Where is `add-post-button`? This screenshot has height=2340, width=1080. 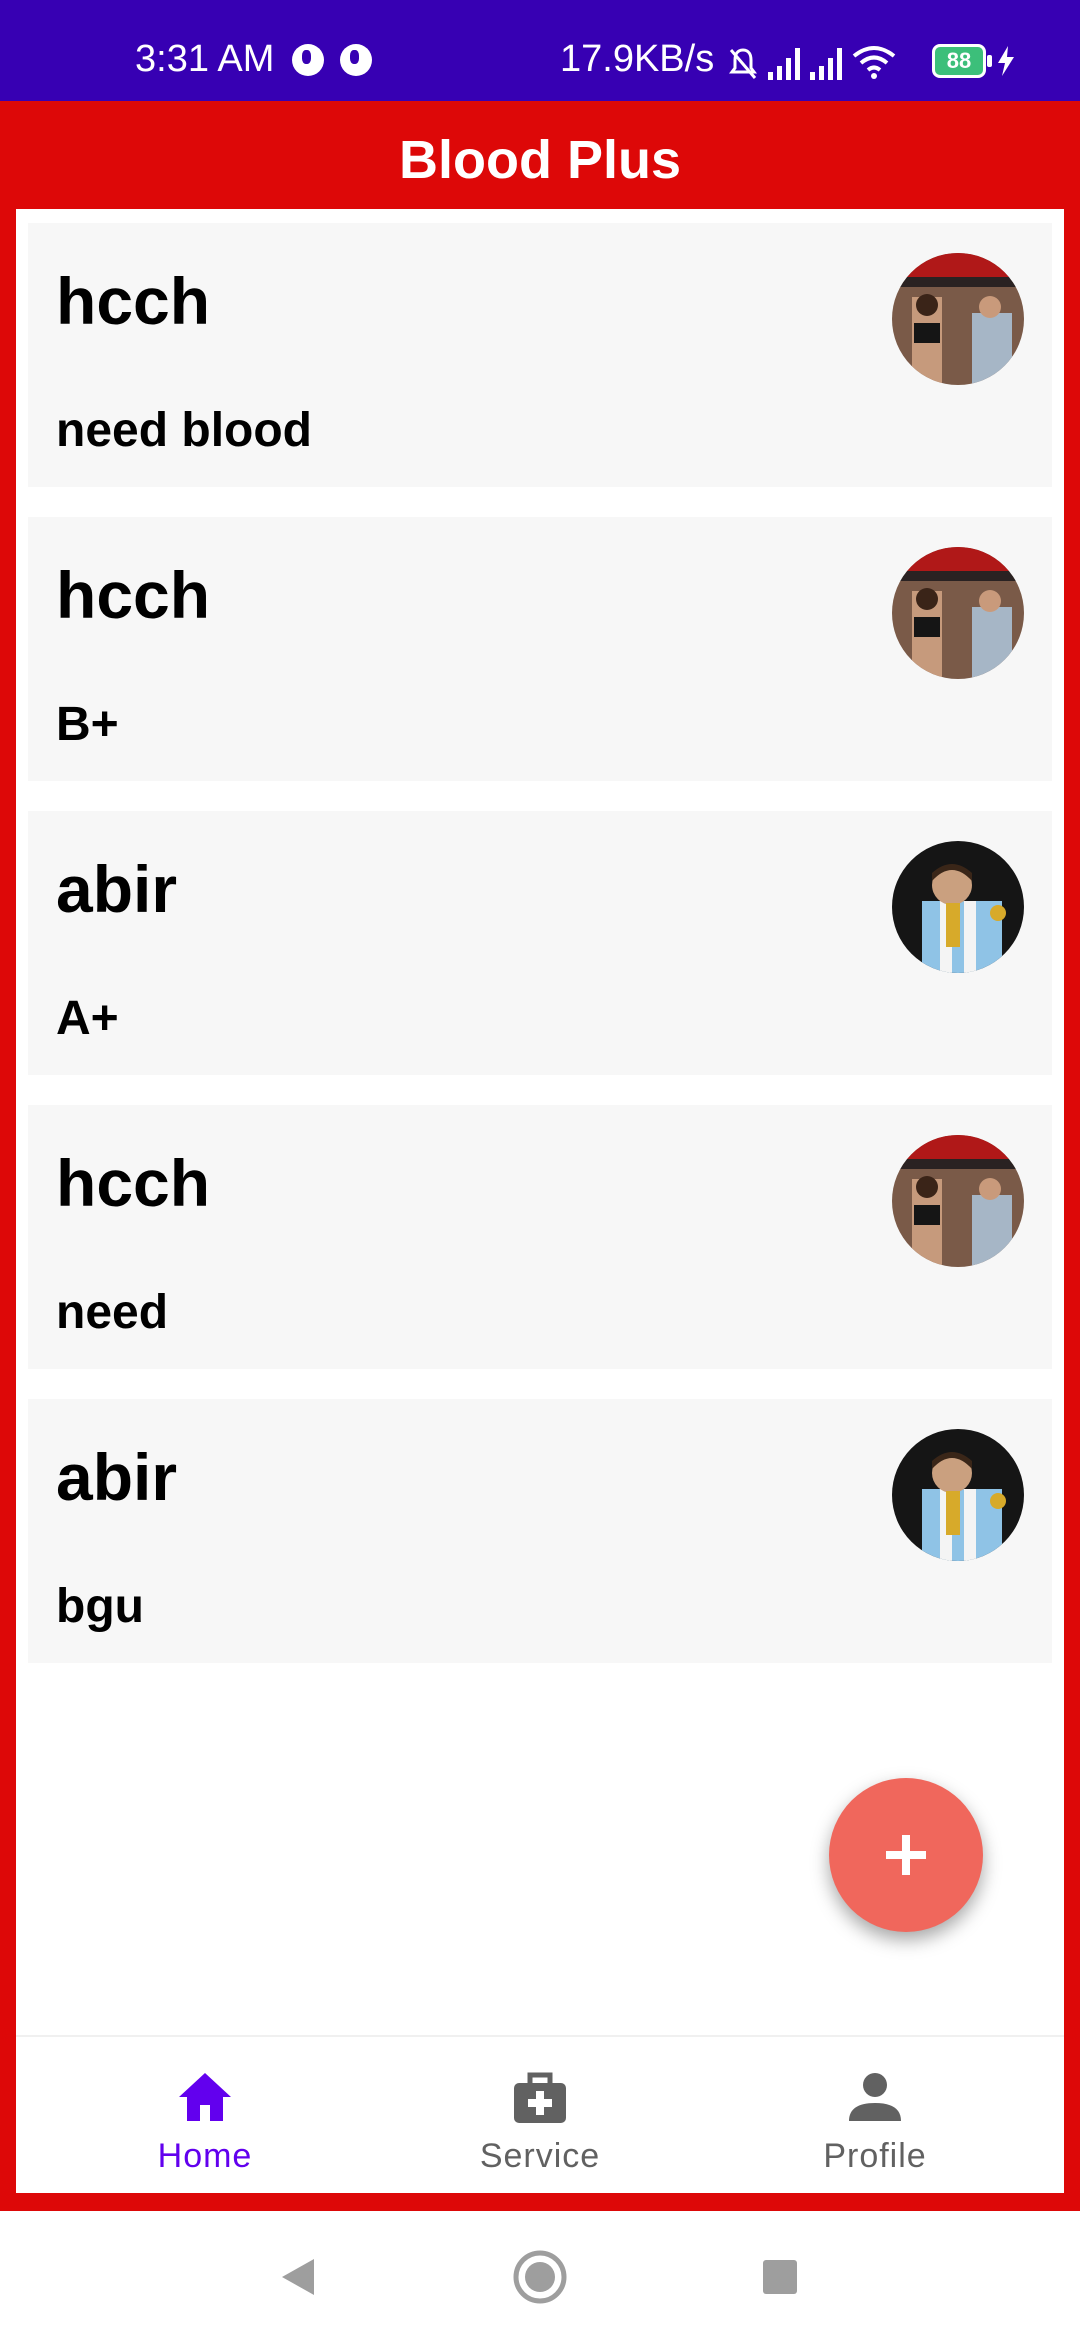
add-post-button is located at coordinates (906, 1855).